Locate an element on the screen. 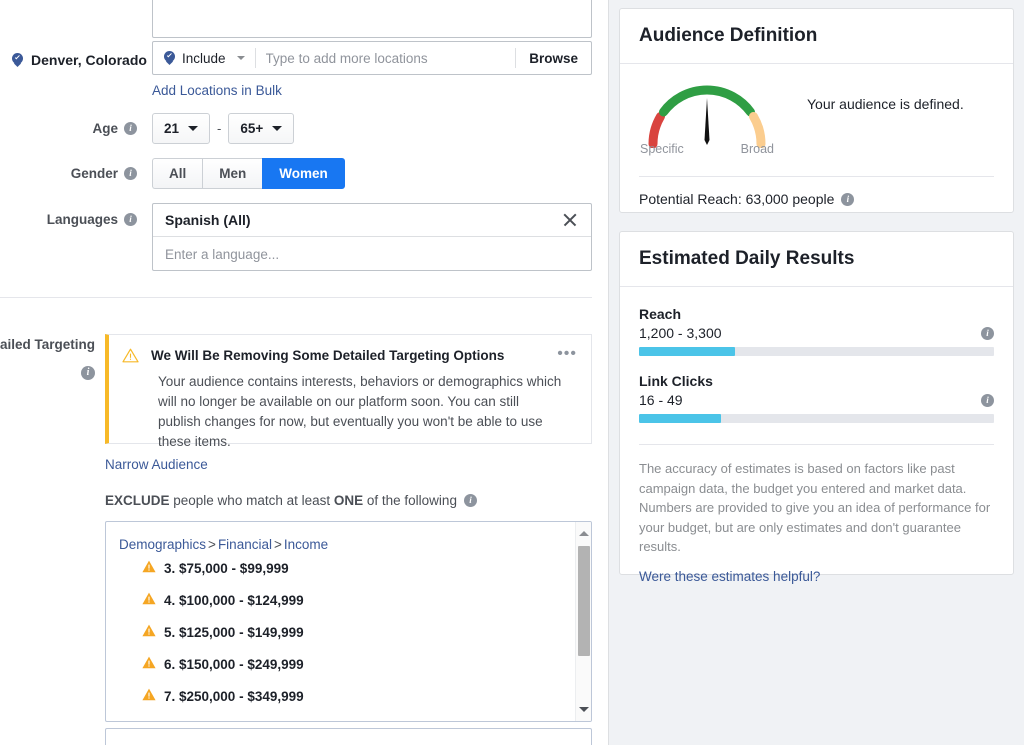 The height and width of the screenshot is (745, 1024). scroll-down-button is located at coordinates (583, 709).